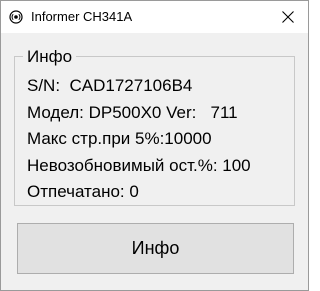 The height and width of the screenshot is (291, 320). What do you see at coordinates (139, 165) in the screenshot?
I see `nonrenewable-remaining-label: Невозобновимый ост.%: 100` at bounding box center [139, 165].